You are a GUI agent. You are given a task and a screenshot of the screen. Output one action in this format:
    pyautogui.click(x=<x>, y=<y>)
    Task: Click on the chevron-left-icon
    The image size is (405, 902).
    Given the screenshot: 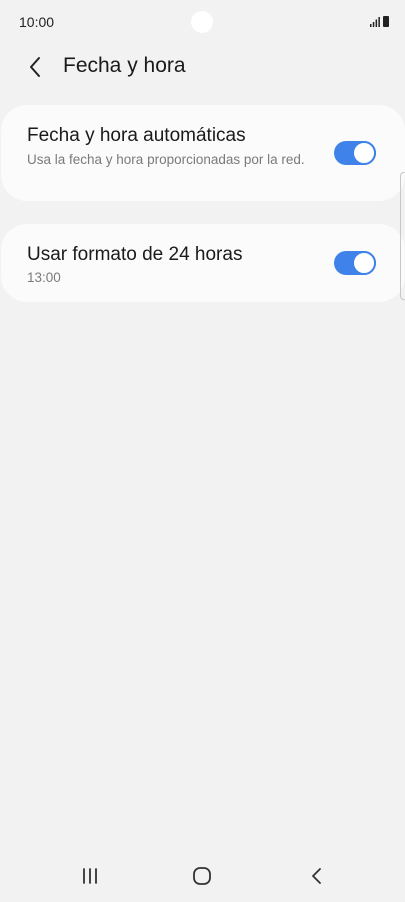 What is the action you would take?
    pyautogui.click(x=35, y=67)
    